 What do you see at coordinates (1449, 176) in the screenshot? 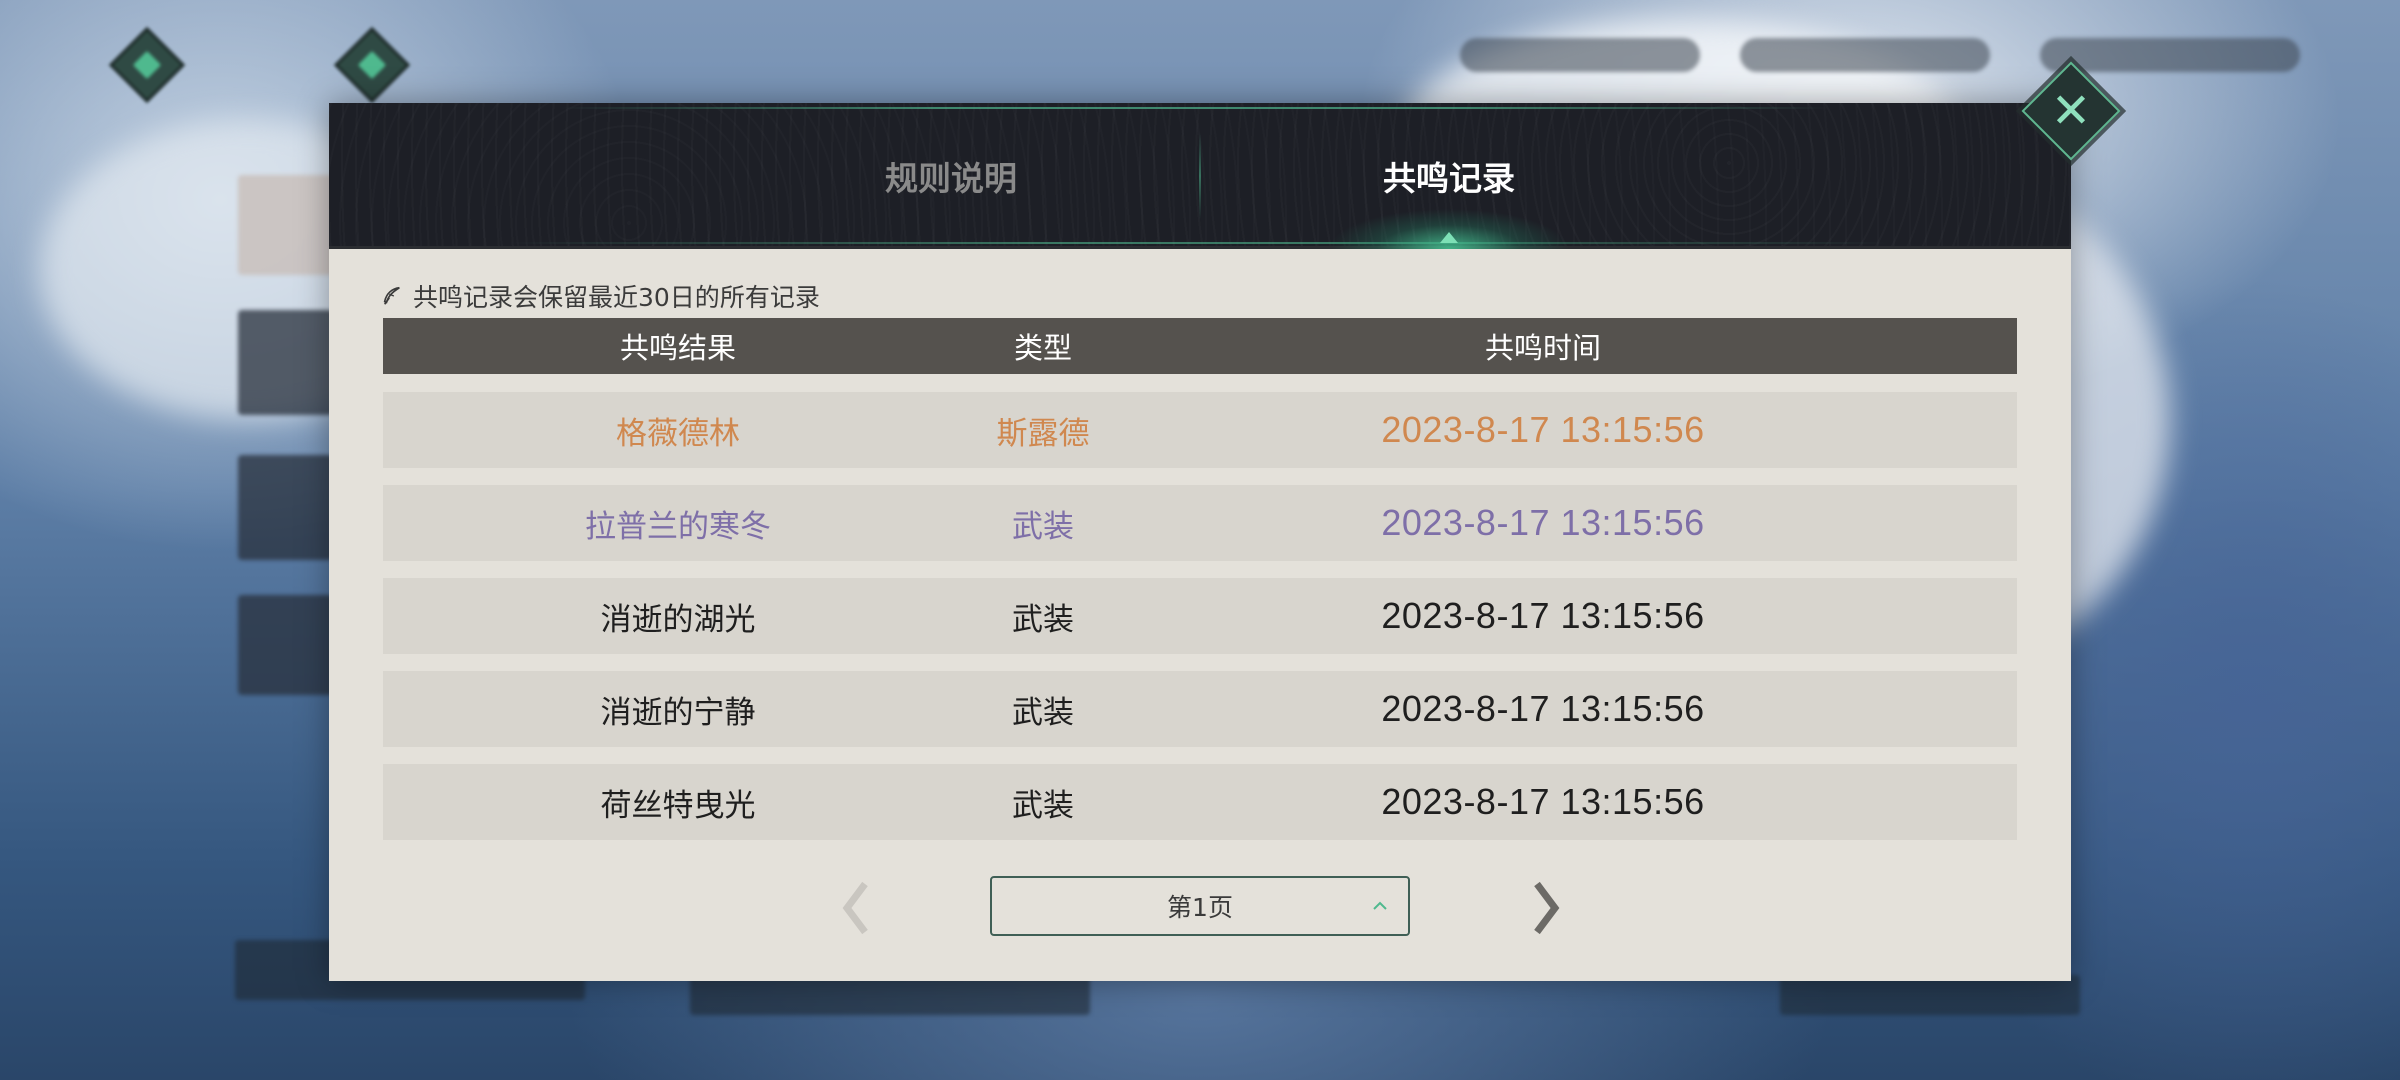
I see `tab-records: 共鸣记录` at bounding box center [1449, 176].